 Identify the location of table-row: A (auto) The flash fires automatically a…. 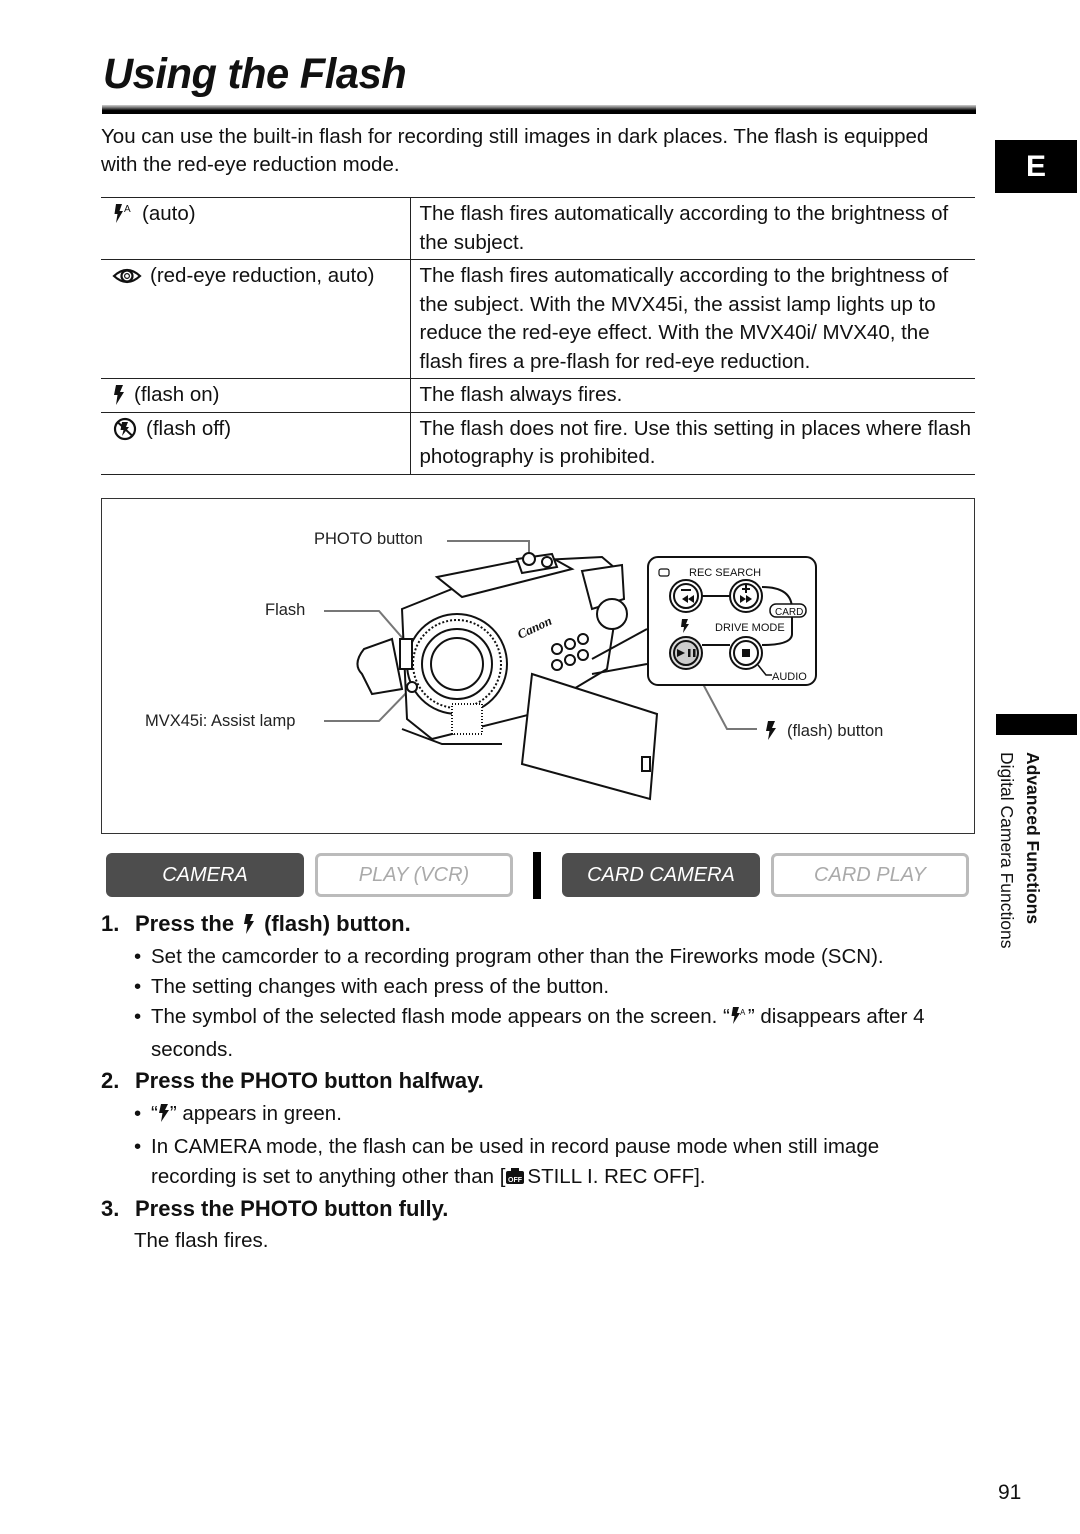
(538, 228).